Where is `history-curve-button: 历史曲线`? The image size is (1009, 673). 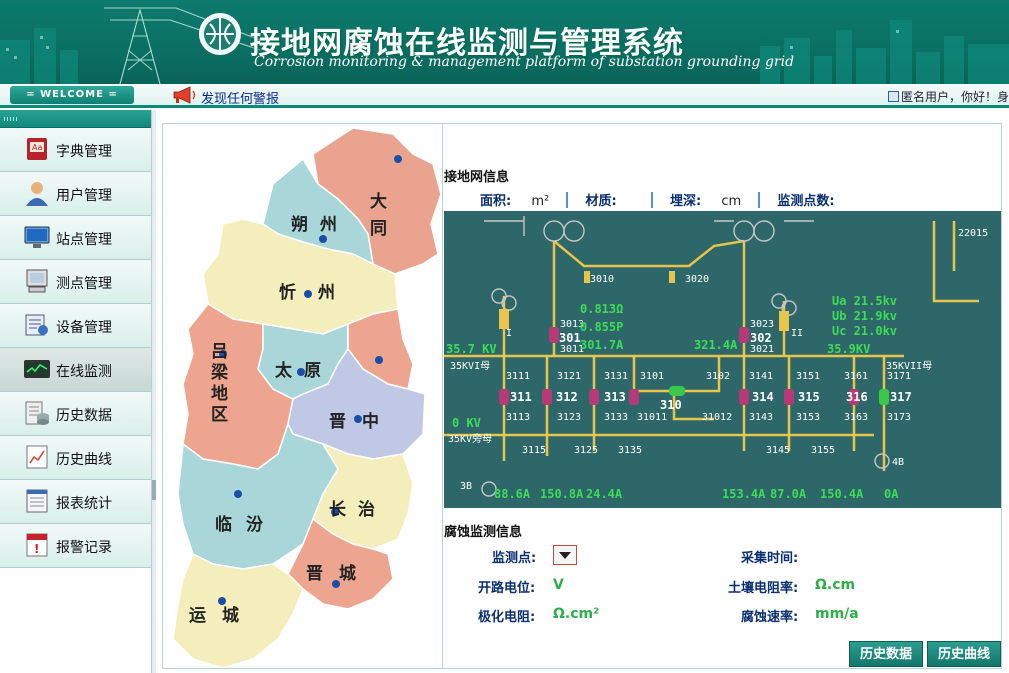 history-curve-button: 历史曲线 is located at coordinates (964, 654).